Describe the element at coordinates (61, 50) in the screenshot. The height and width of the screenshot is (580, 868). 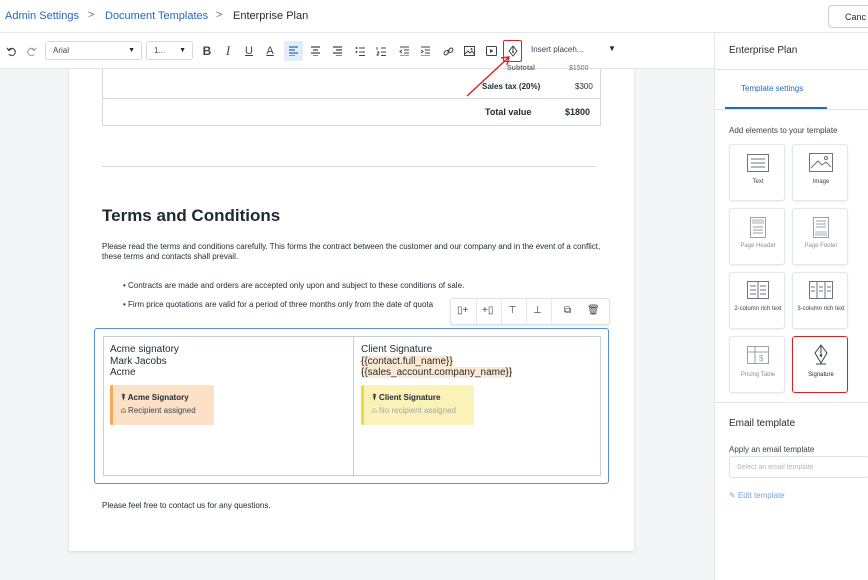
I see `font-family-value: Arial` at that location.